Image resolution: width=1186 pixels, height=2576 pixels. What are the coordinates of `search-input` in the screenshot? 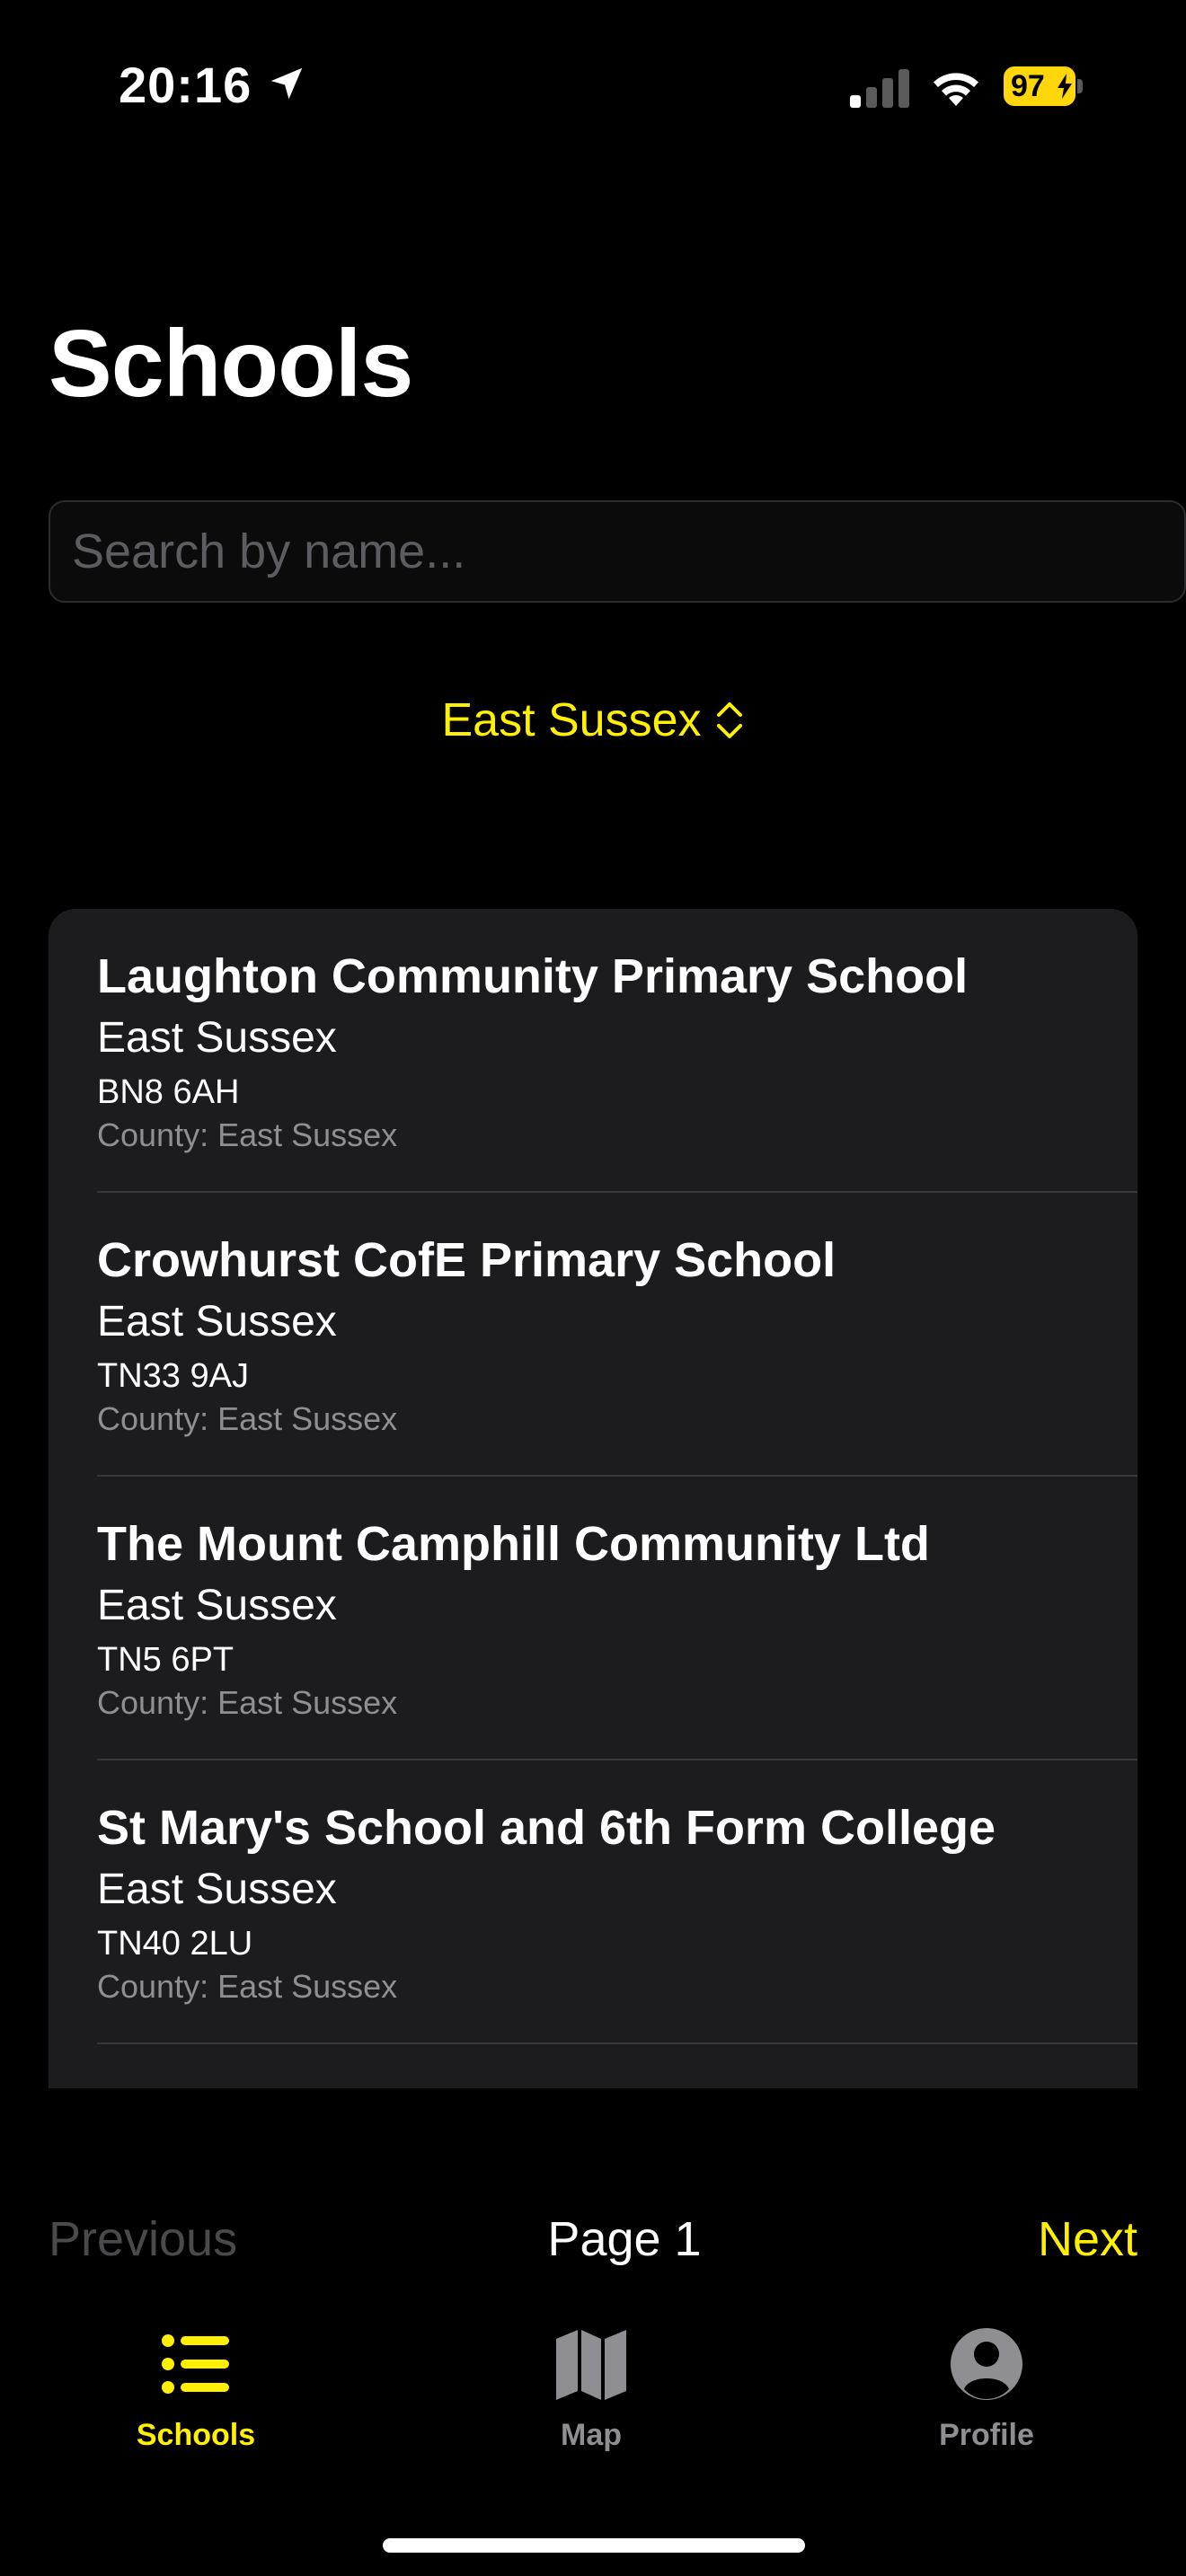 It's located at (617, 551).